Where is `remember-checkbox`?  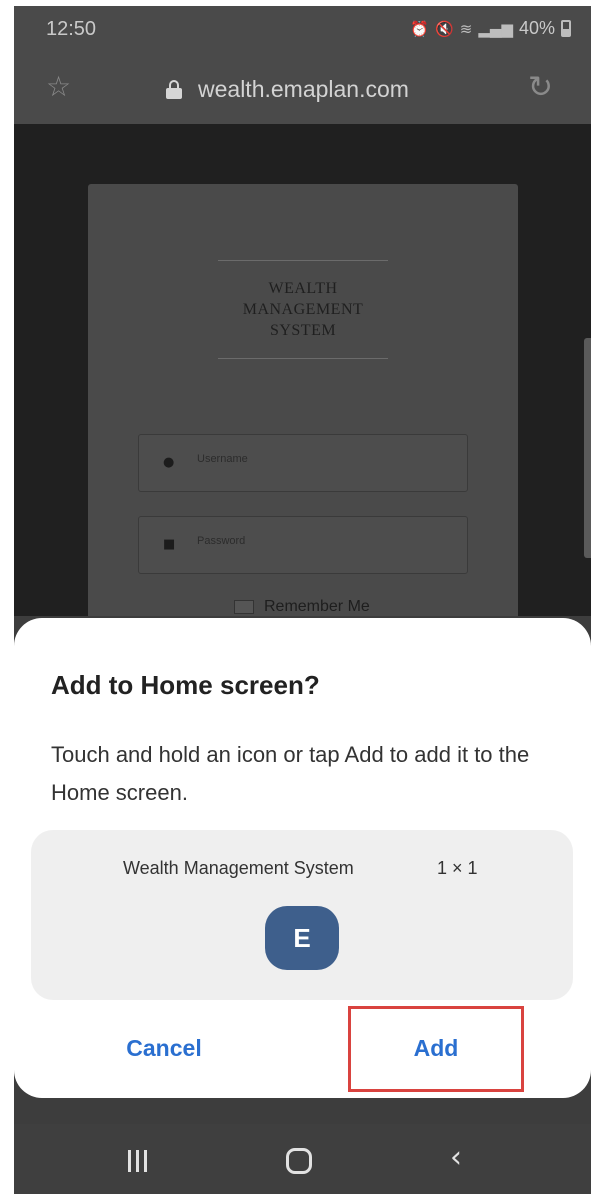
remember-checkbox is located at coordinates (244, 607).